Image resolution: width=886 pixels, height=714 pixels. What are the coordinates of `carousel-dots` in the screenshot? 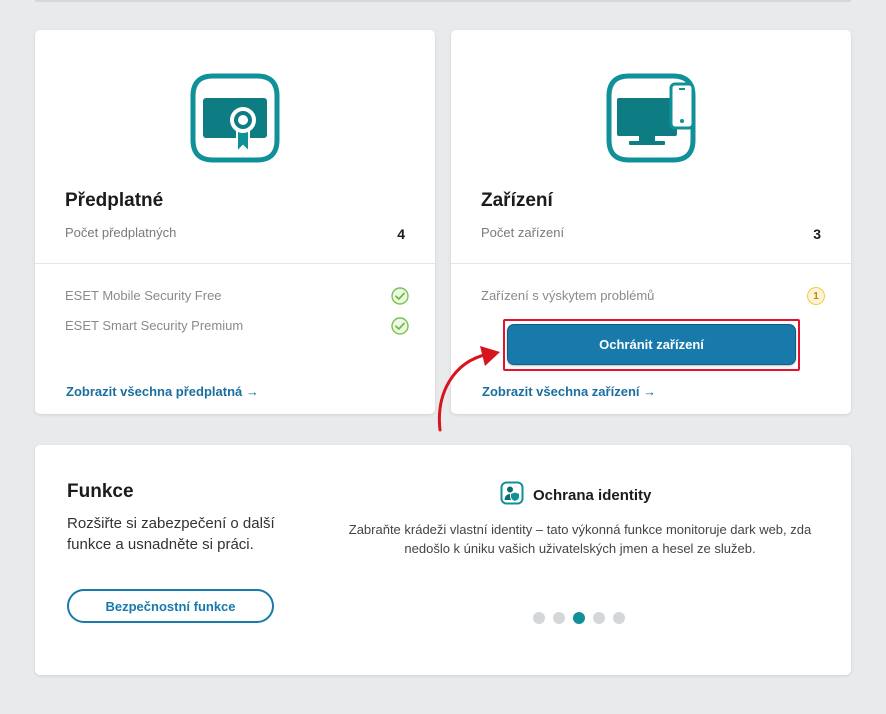 It's located at (583, 618).